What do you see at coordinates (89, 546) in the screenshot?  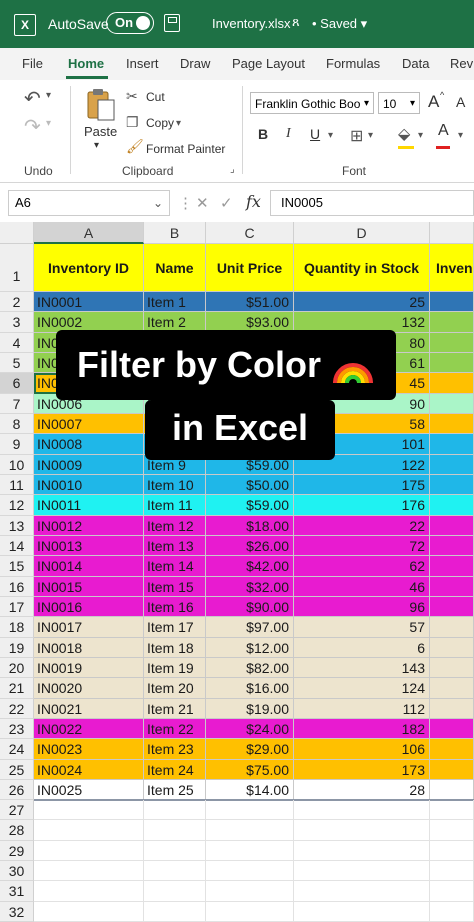 I see `cell-id: IN0013` at bounding box center [89, 546].